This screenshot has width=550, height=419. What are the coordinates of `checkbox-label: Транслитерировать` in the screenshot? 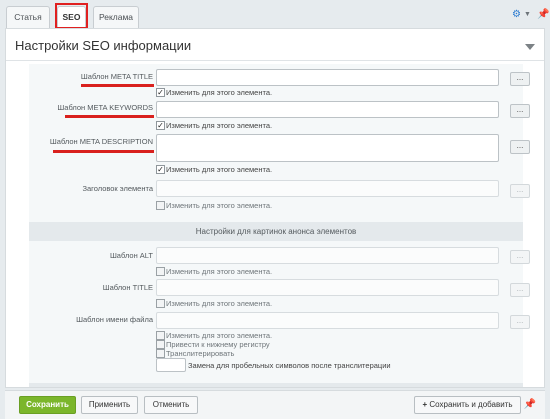 It's located at (200, 353).